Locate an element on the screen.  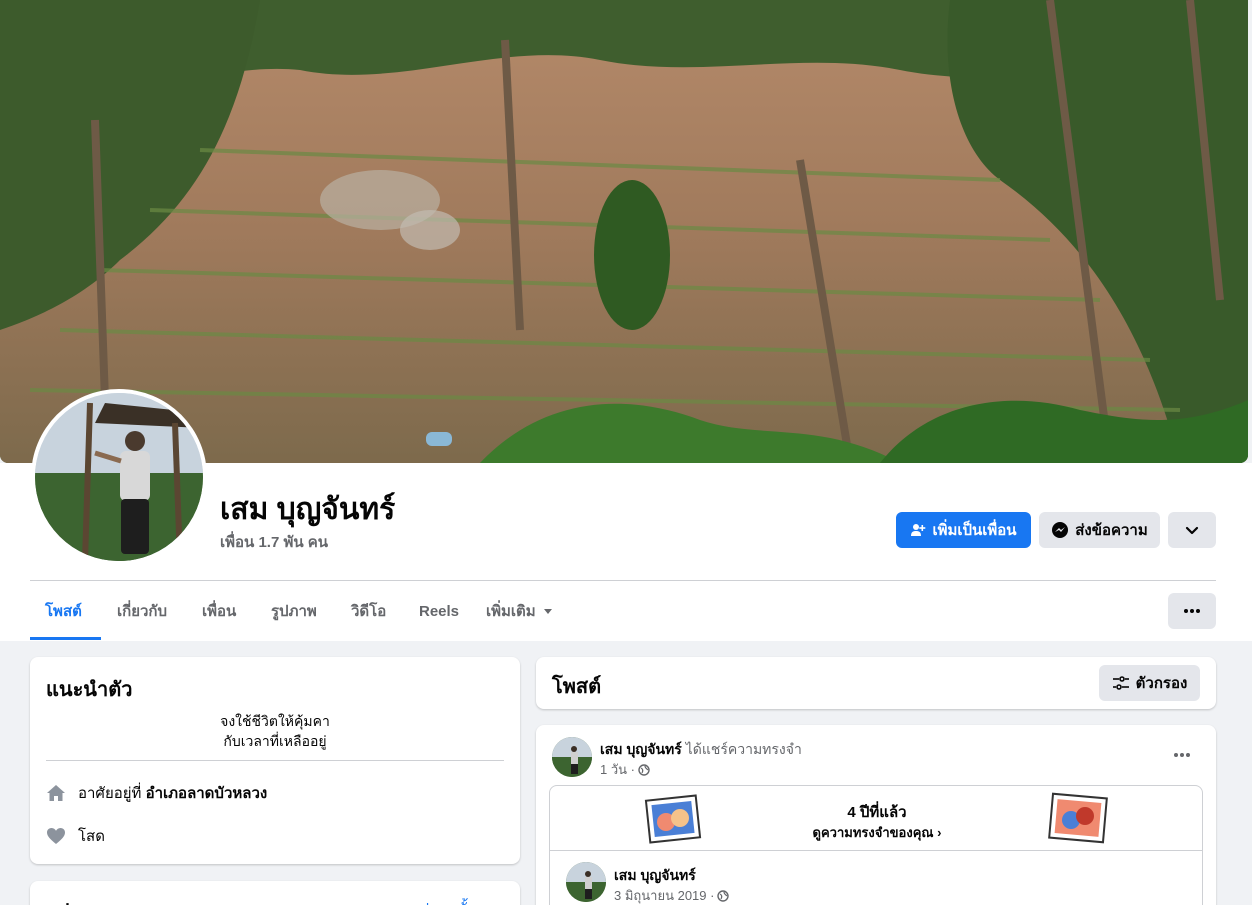
post-header-line: เสม บุญจันทร์ ได้แชร์ความทรงจำ is located at coordinates (701, 750).